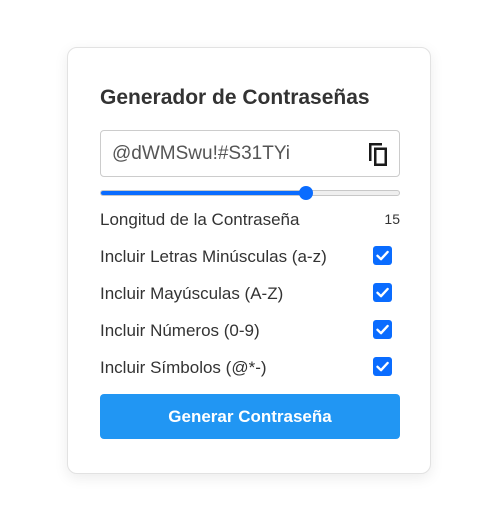 This screenshot has width=504, height=519. Describe the element at coordinates (235, 97) in the screenshot. I see `page-title: Generador de Contraseñas` at that location.